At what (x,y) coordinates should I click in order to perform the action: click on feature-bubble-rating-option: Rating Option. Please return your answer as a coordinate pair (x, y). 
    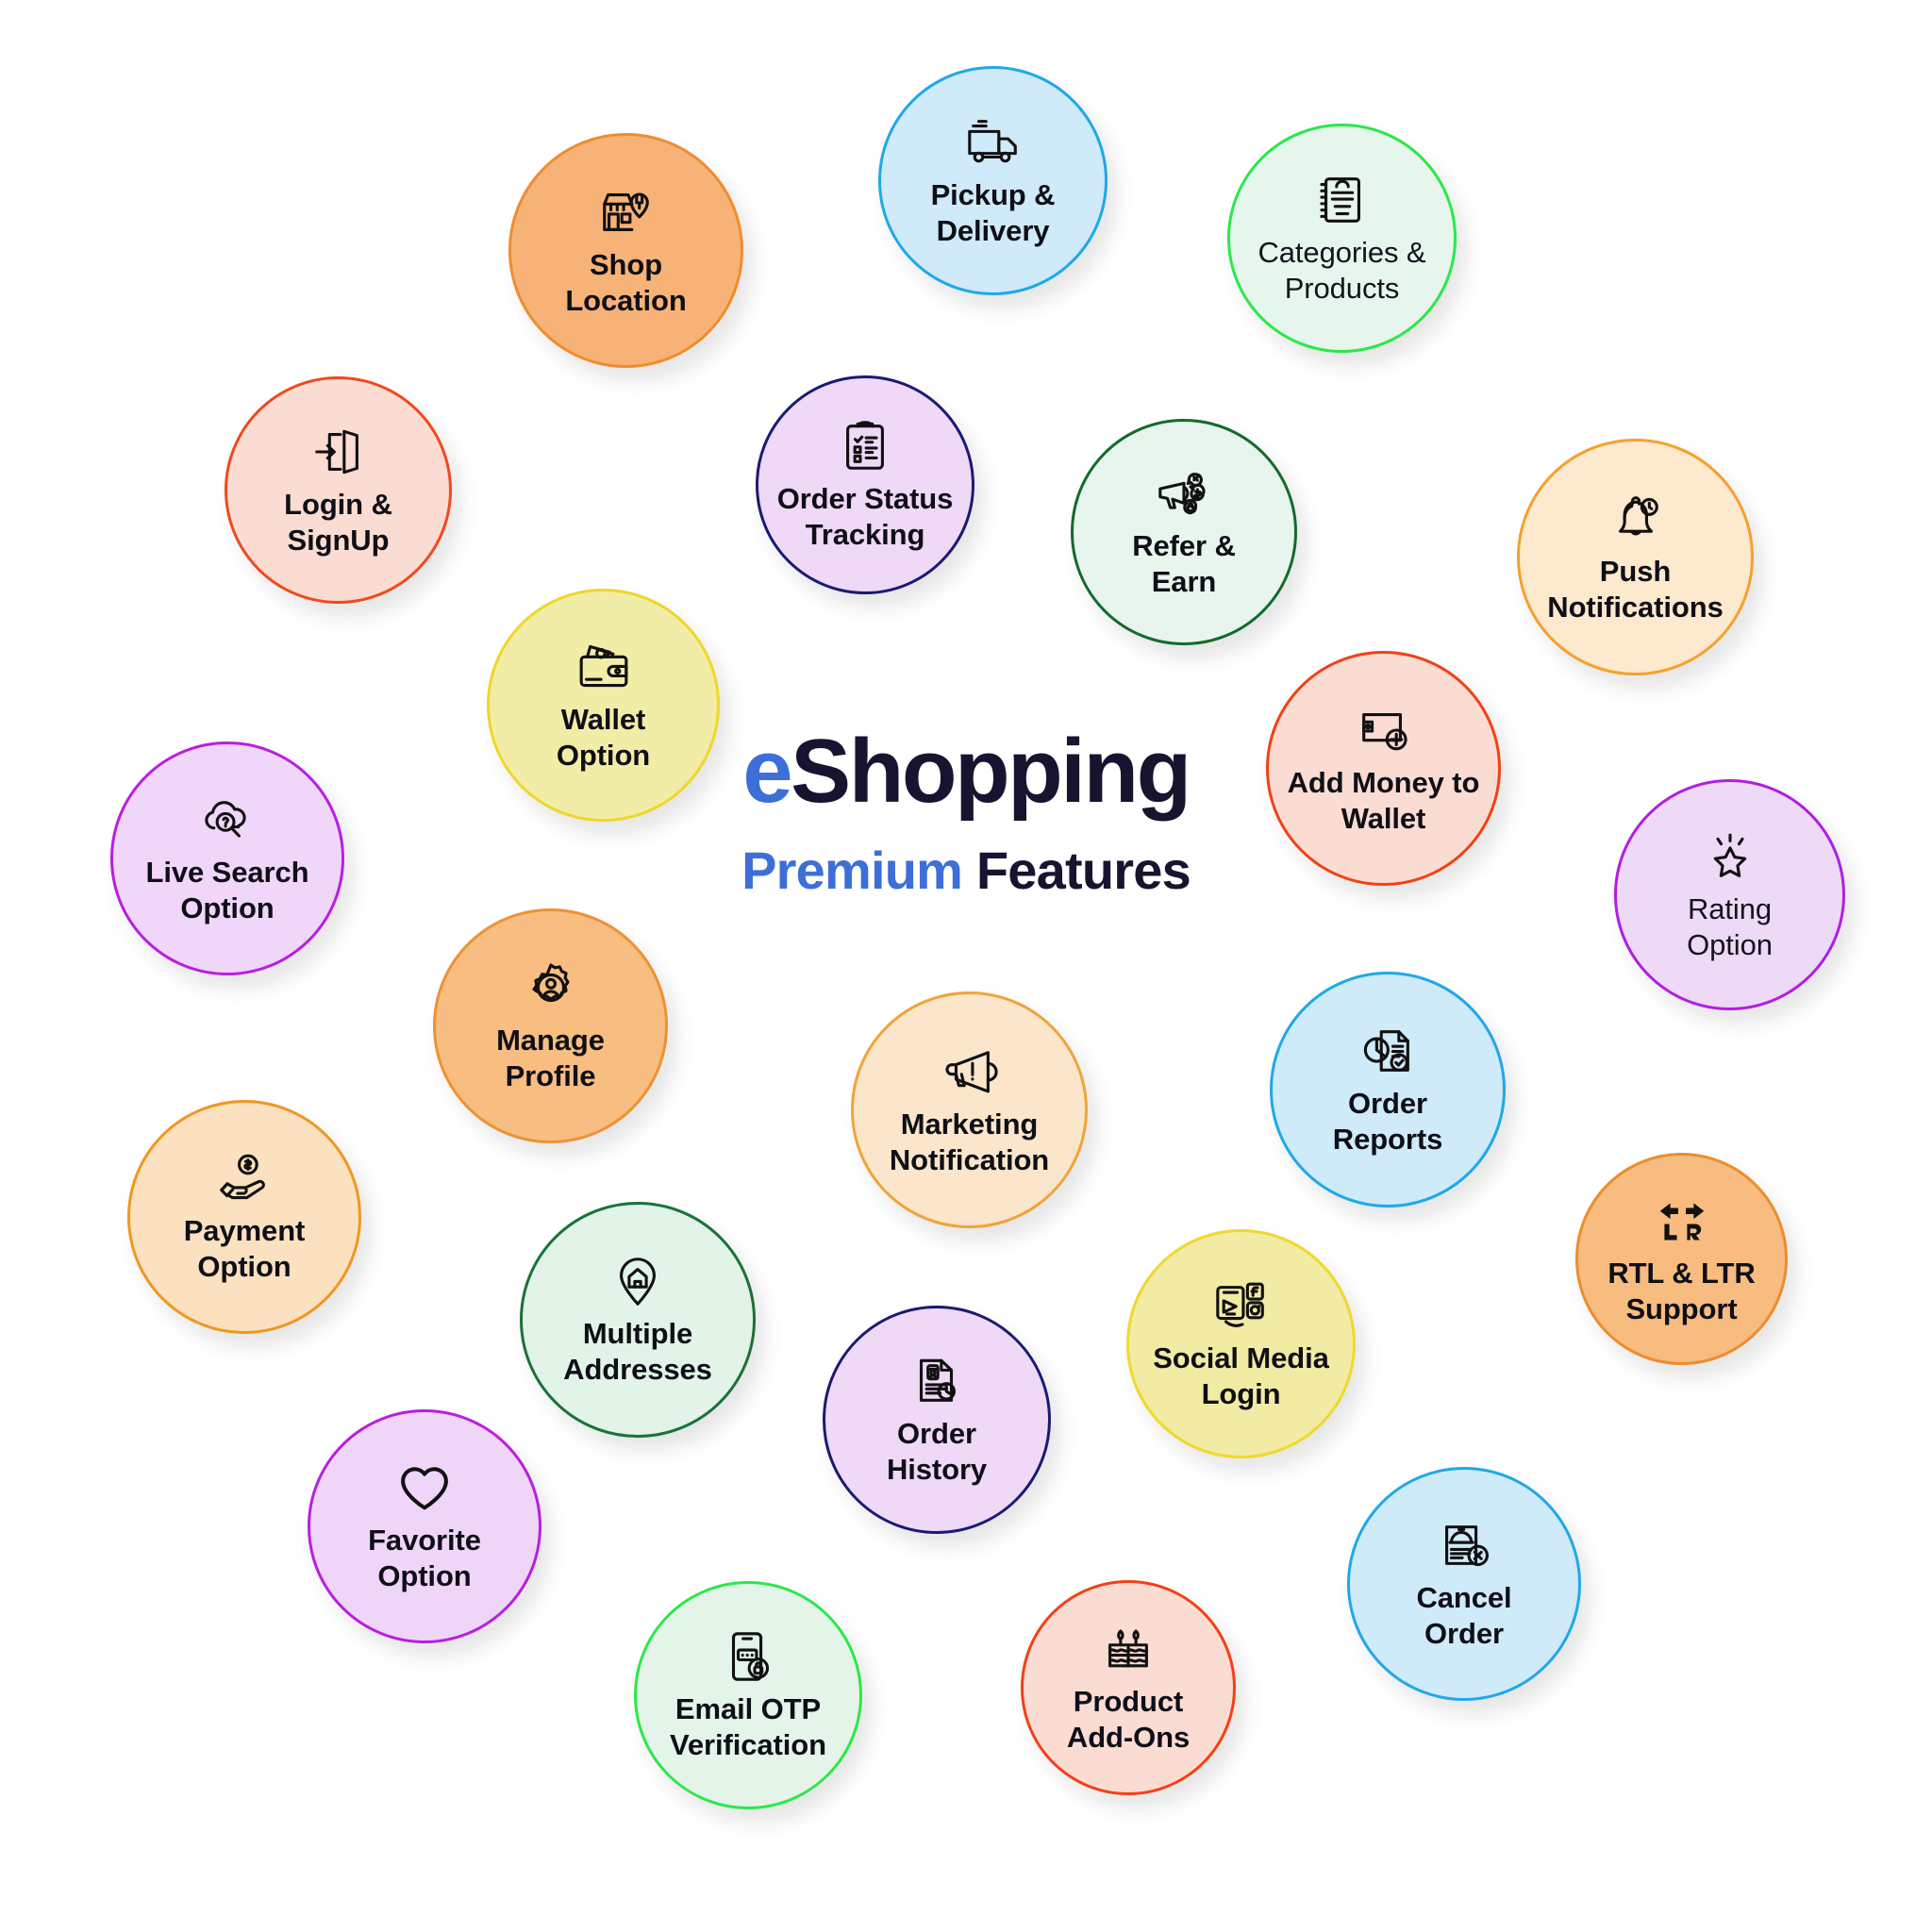
    Looking at the image, I should click on (1729, 894).